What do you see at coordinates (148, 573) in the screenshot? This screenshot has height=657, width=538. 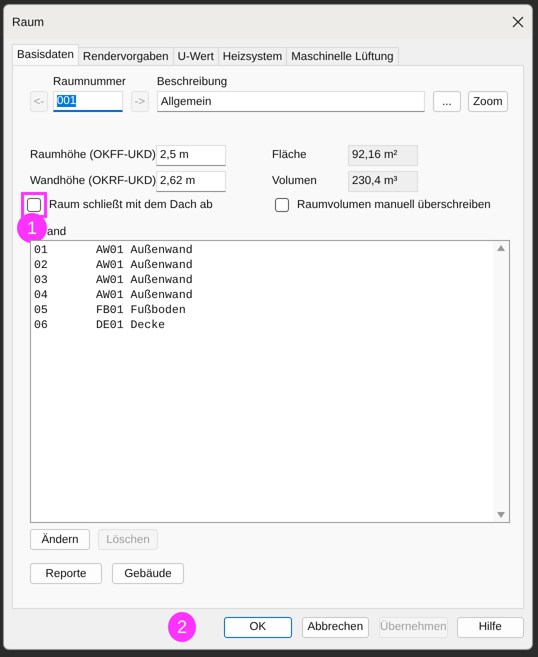 I see `panel-button: Gebäude` at bounding box center [148, 573].